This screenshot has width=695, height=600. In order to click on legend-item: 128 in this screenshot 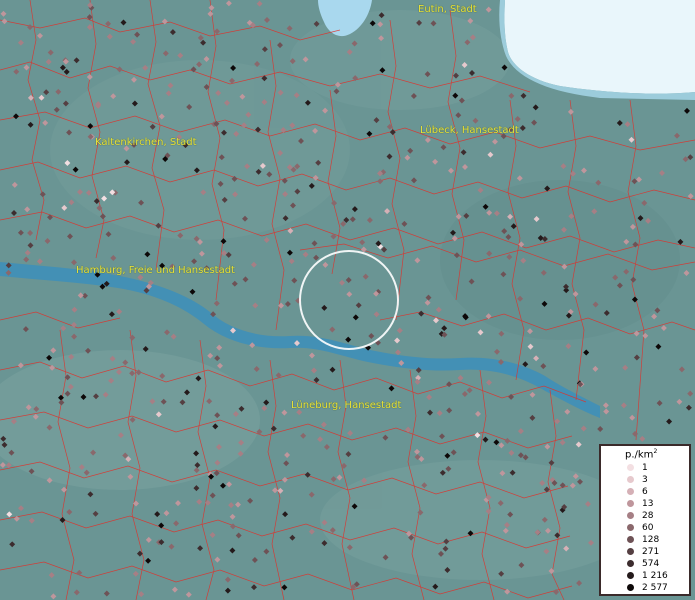, I will do `click(646, 540)`.